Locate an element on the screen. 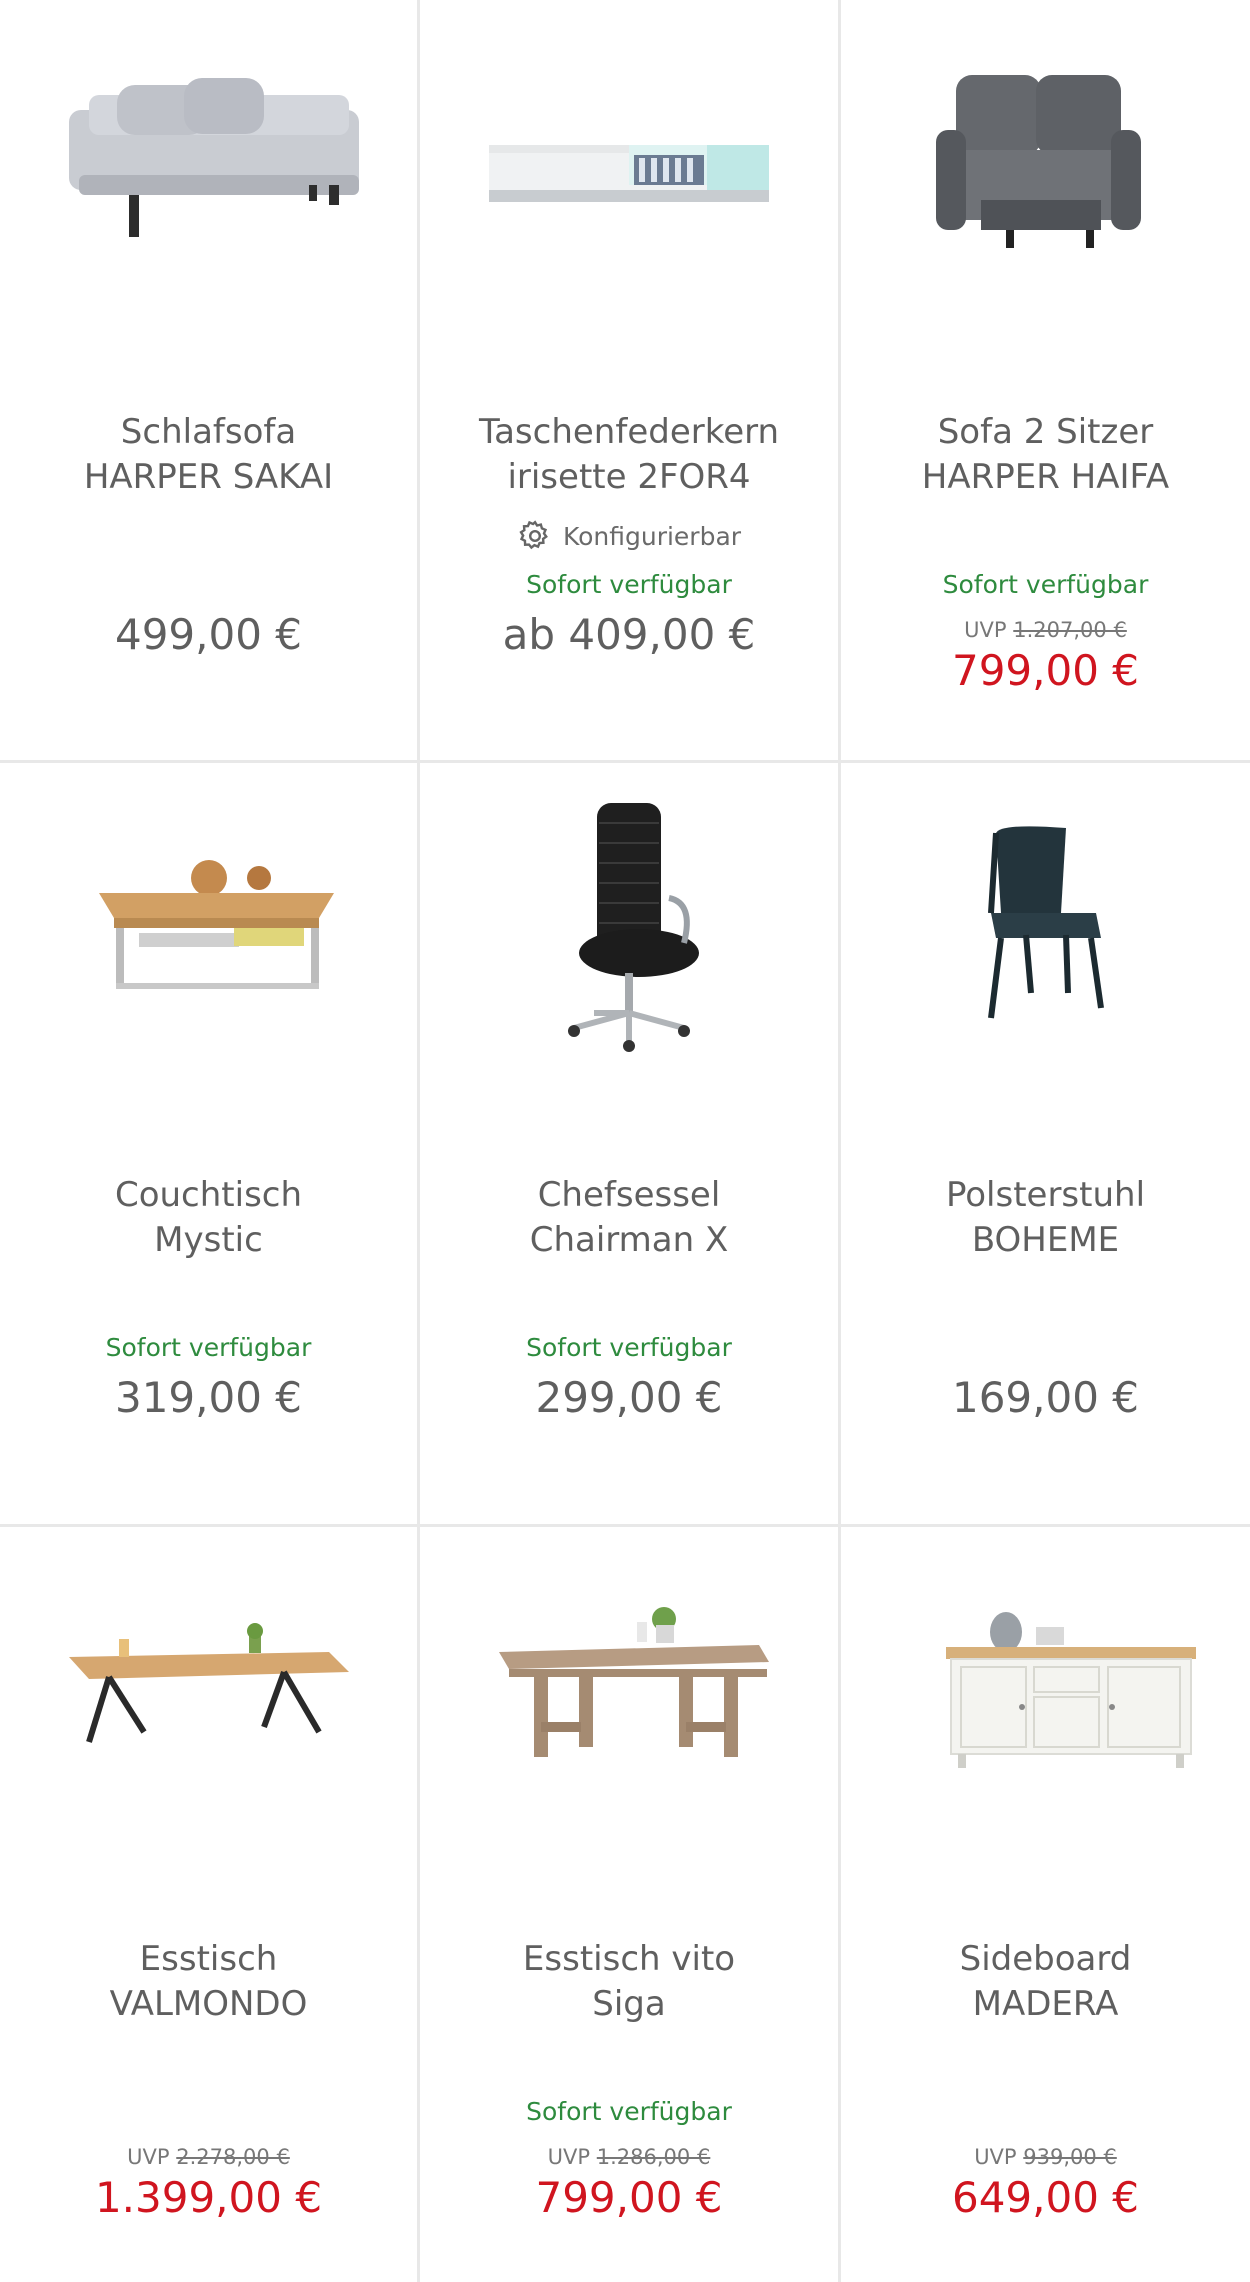 The image size is (1250, 2282). uvp-original-price: 2.278,00 € is located at coordinates (233, 2157).